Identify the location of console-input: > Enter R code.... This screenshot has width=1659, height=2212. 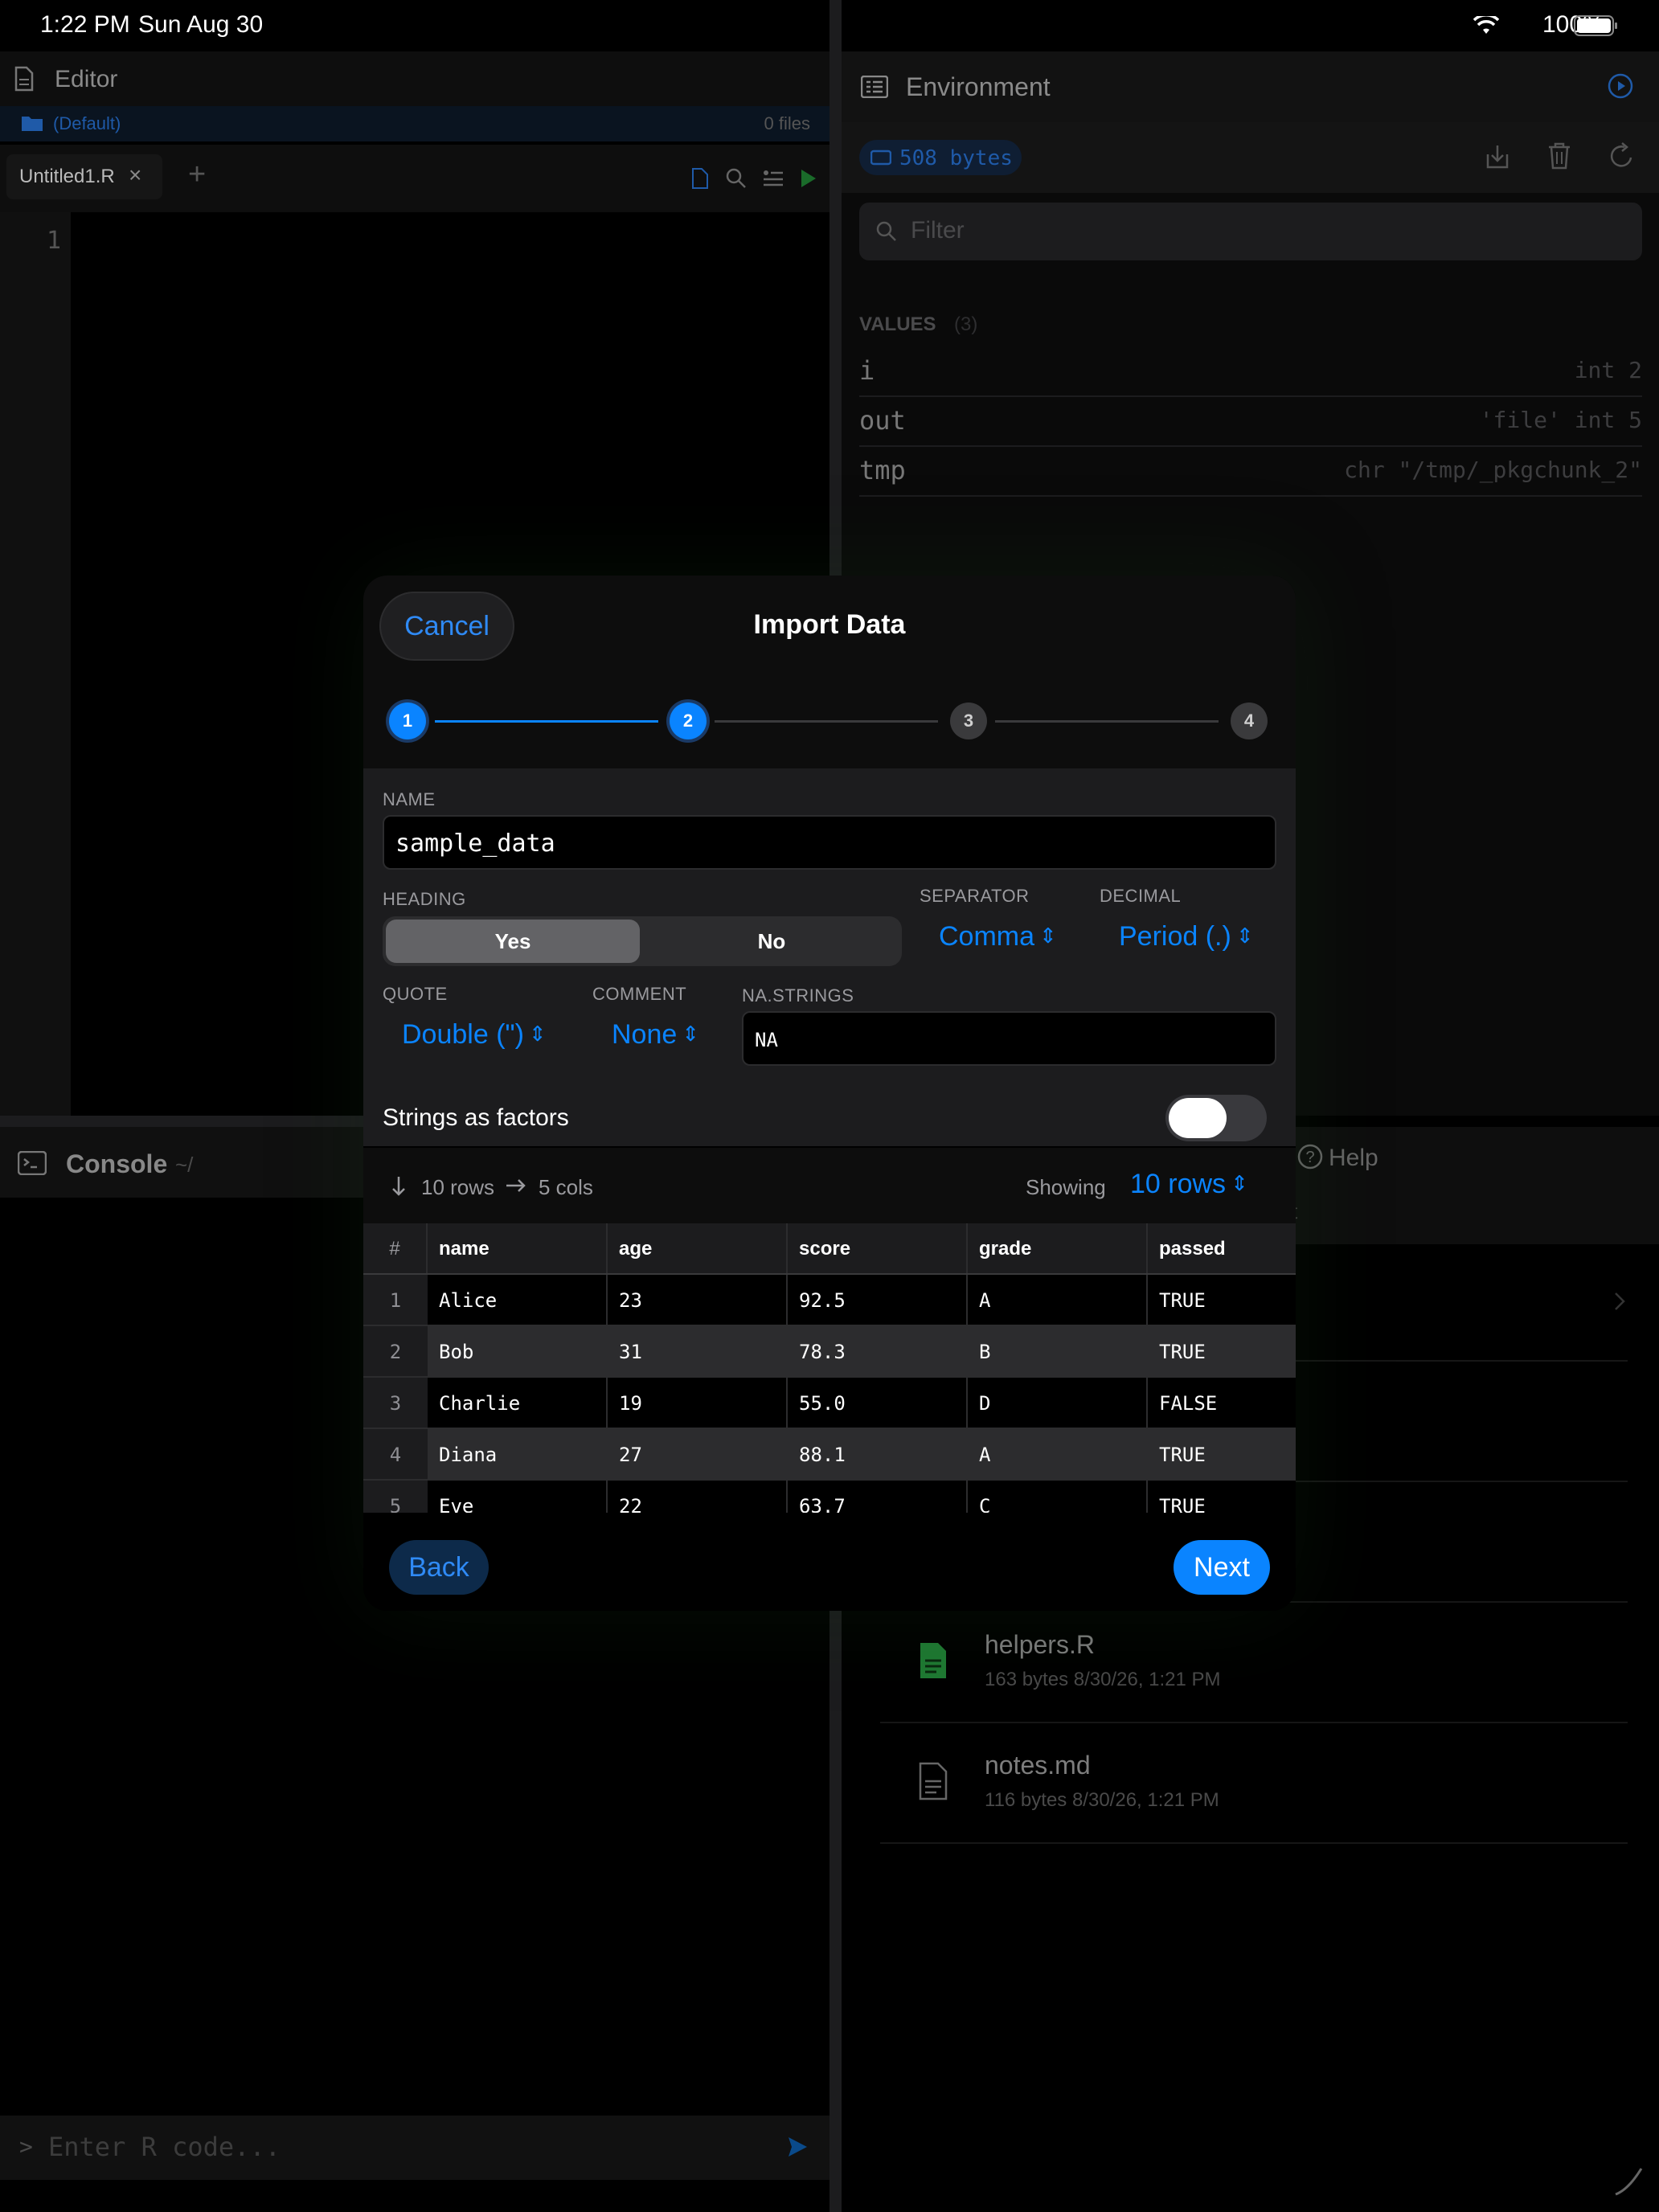
(415, 2148).